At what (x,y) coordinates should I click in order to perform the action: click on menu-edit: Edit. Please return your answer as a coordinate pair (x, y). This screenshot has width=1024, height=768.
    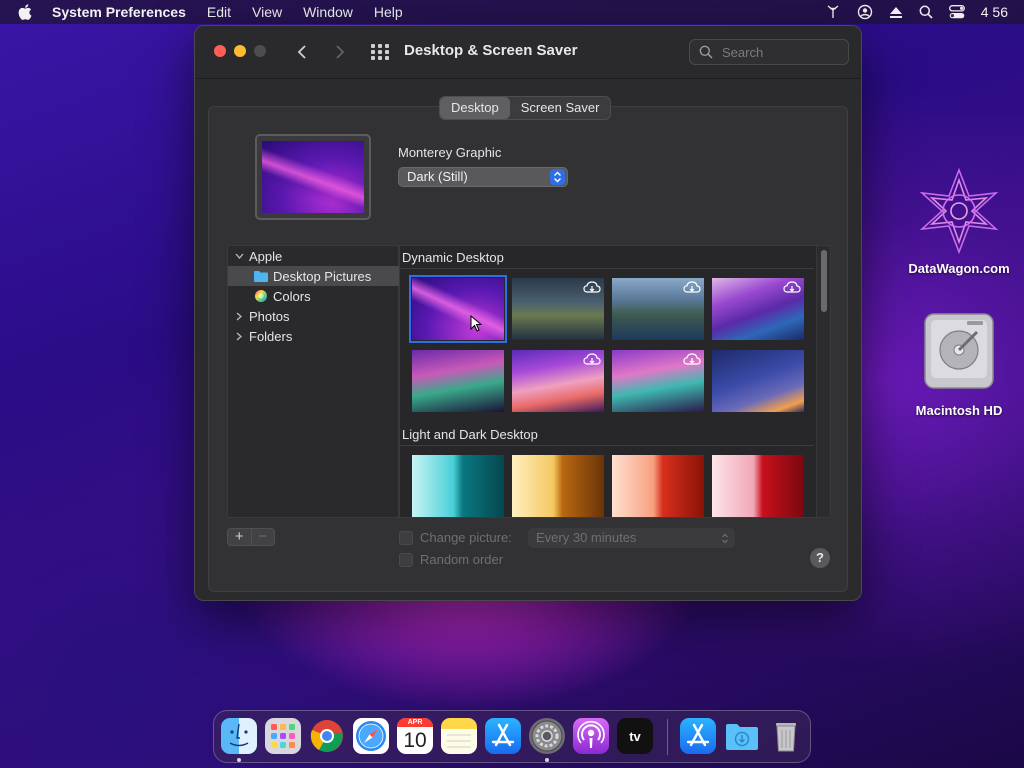
    Looking at the image, I should click on (219, 12).